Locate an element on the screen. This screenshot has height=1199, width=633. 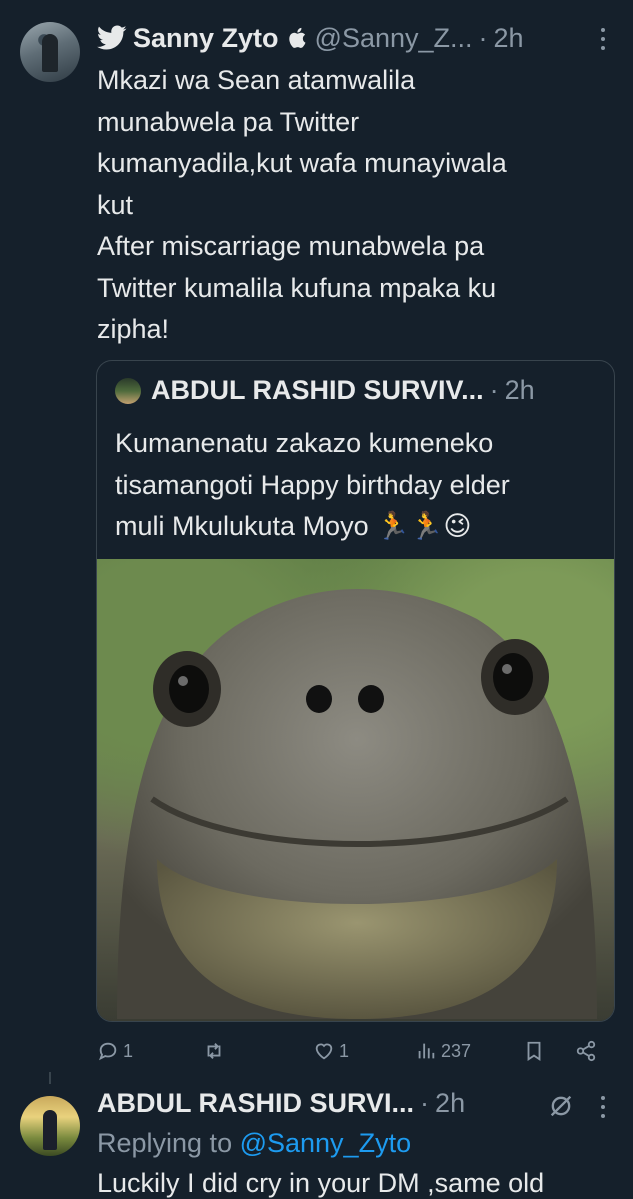
author-avatar is located at coordinates (50, 52).